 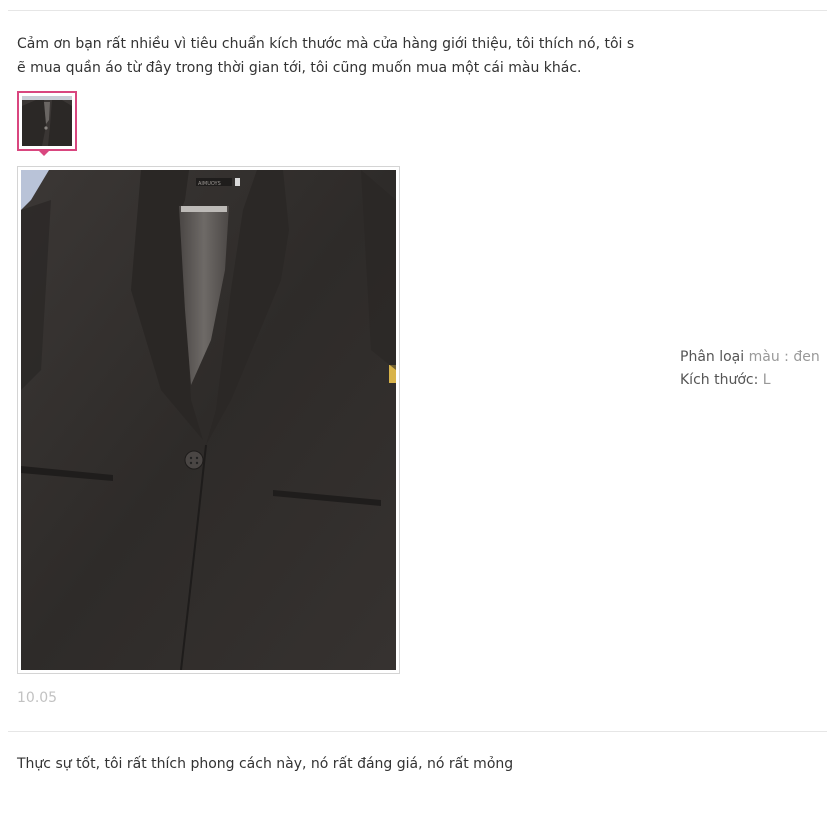 I want to click on review-photo-thumbnail, so click(x=47, y=121).